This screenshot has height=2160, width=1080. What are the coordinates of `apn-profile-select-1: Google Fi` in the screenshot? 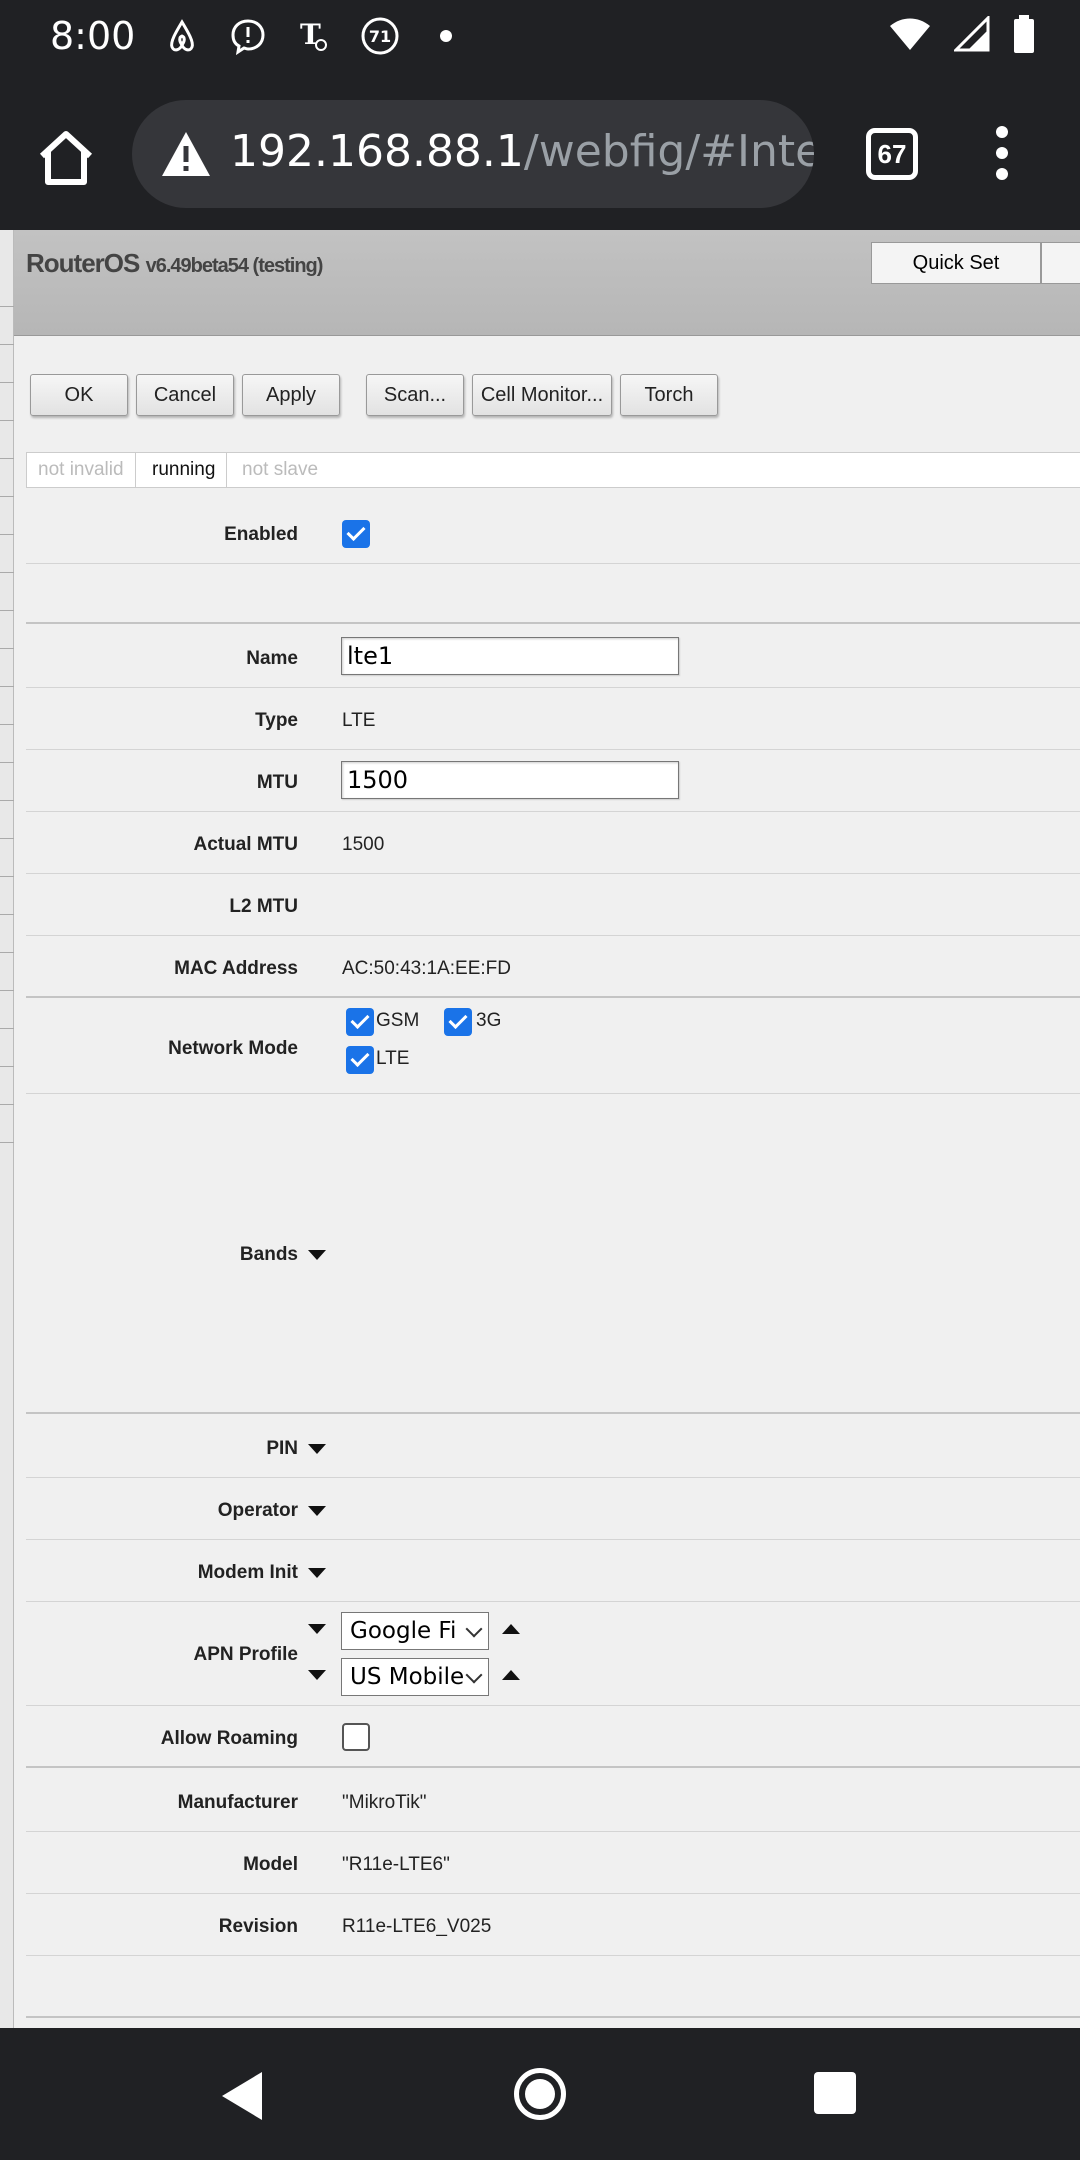 It's located at (415, 1631).